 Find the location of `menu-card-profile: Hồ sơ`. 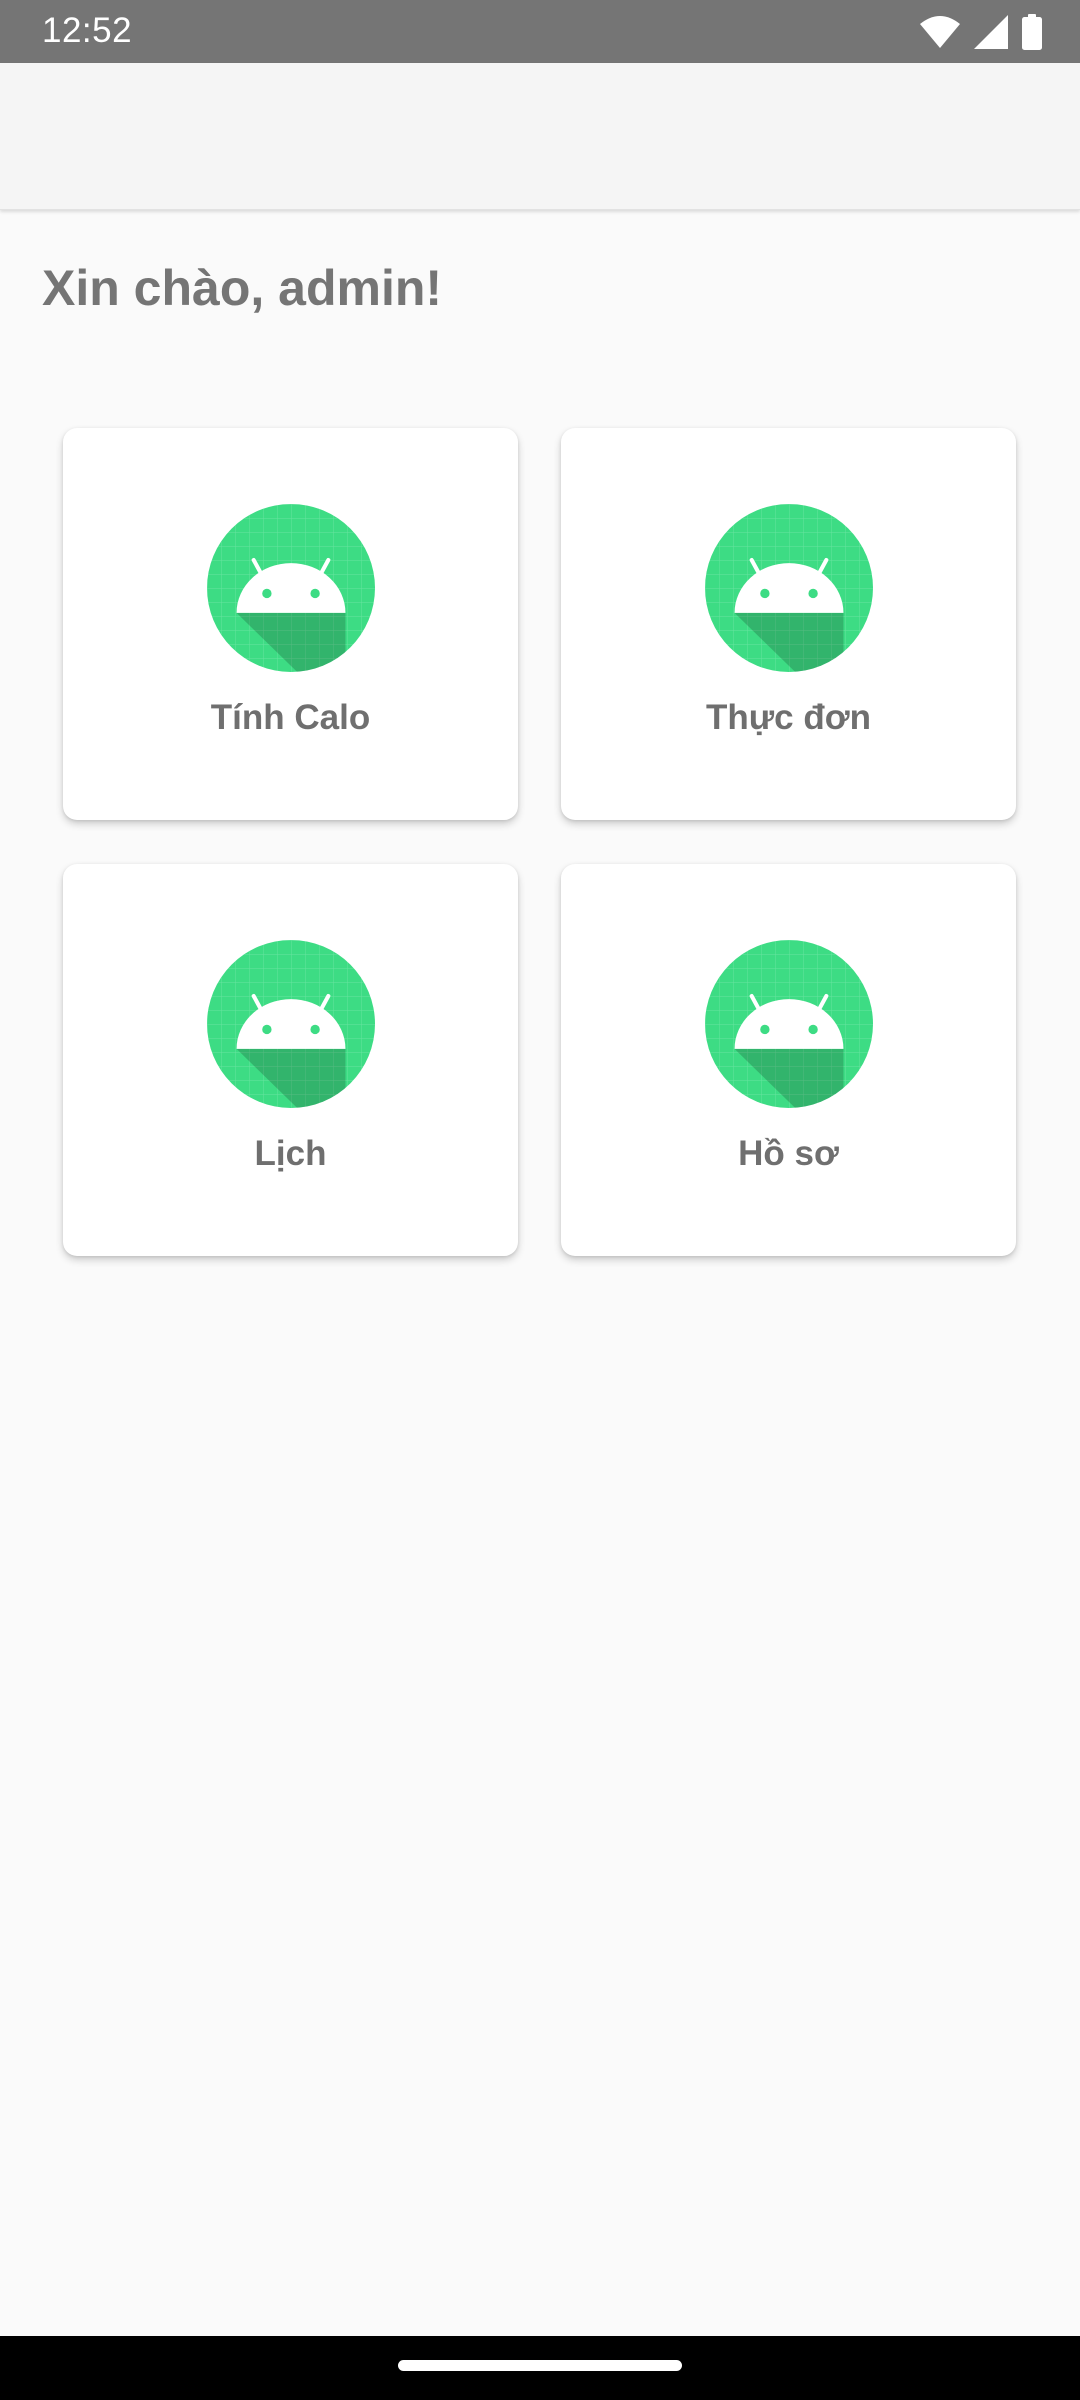

menu-card-profile: Hồ sơ is located at coordinates (788, 1060).